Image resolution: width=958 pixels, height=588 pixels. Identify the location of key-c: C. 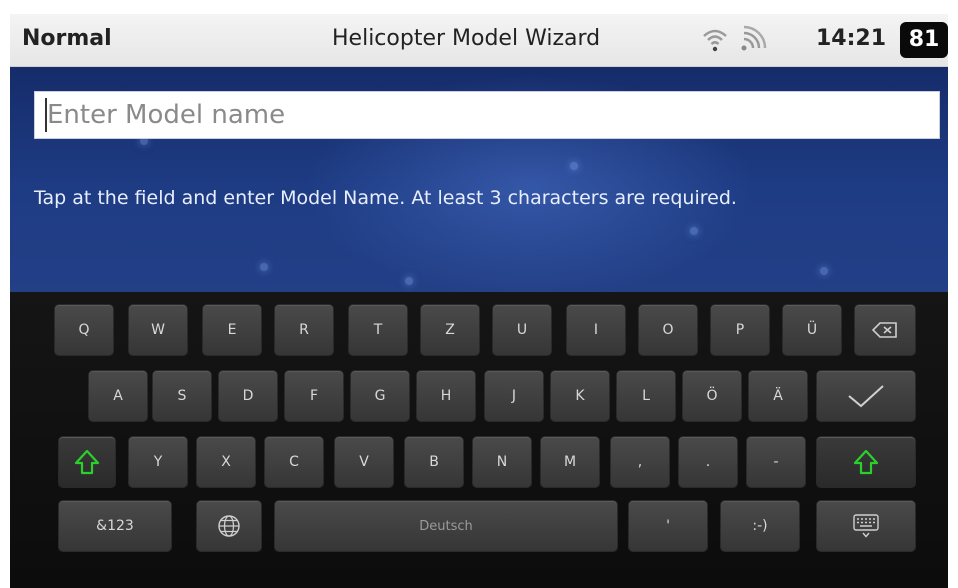
(294, 462).